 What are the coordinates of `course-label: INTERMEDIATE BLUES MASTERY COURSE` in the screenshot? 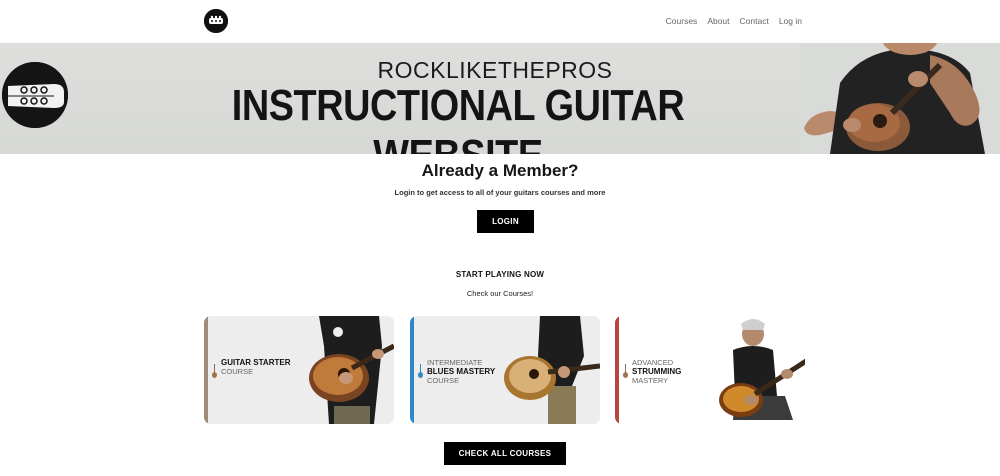 It's located at (461, 371).